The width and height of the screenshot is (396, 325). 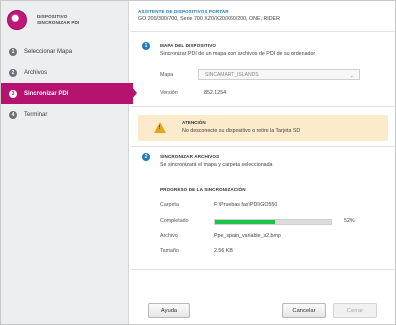 I want to click on brand-title: DISPOSITIVO SINCRONIZAR PDI, so click(x=58, y=20).